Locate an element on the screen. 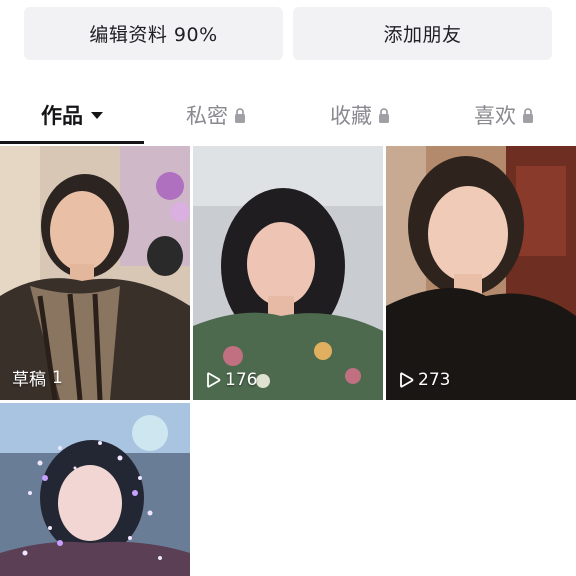  video-thumbnail: 273 is located at coordinates (481, 273).